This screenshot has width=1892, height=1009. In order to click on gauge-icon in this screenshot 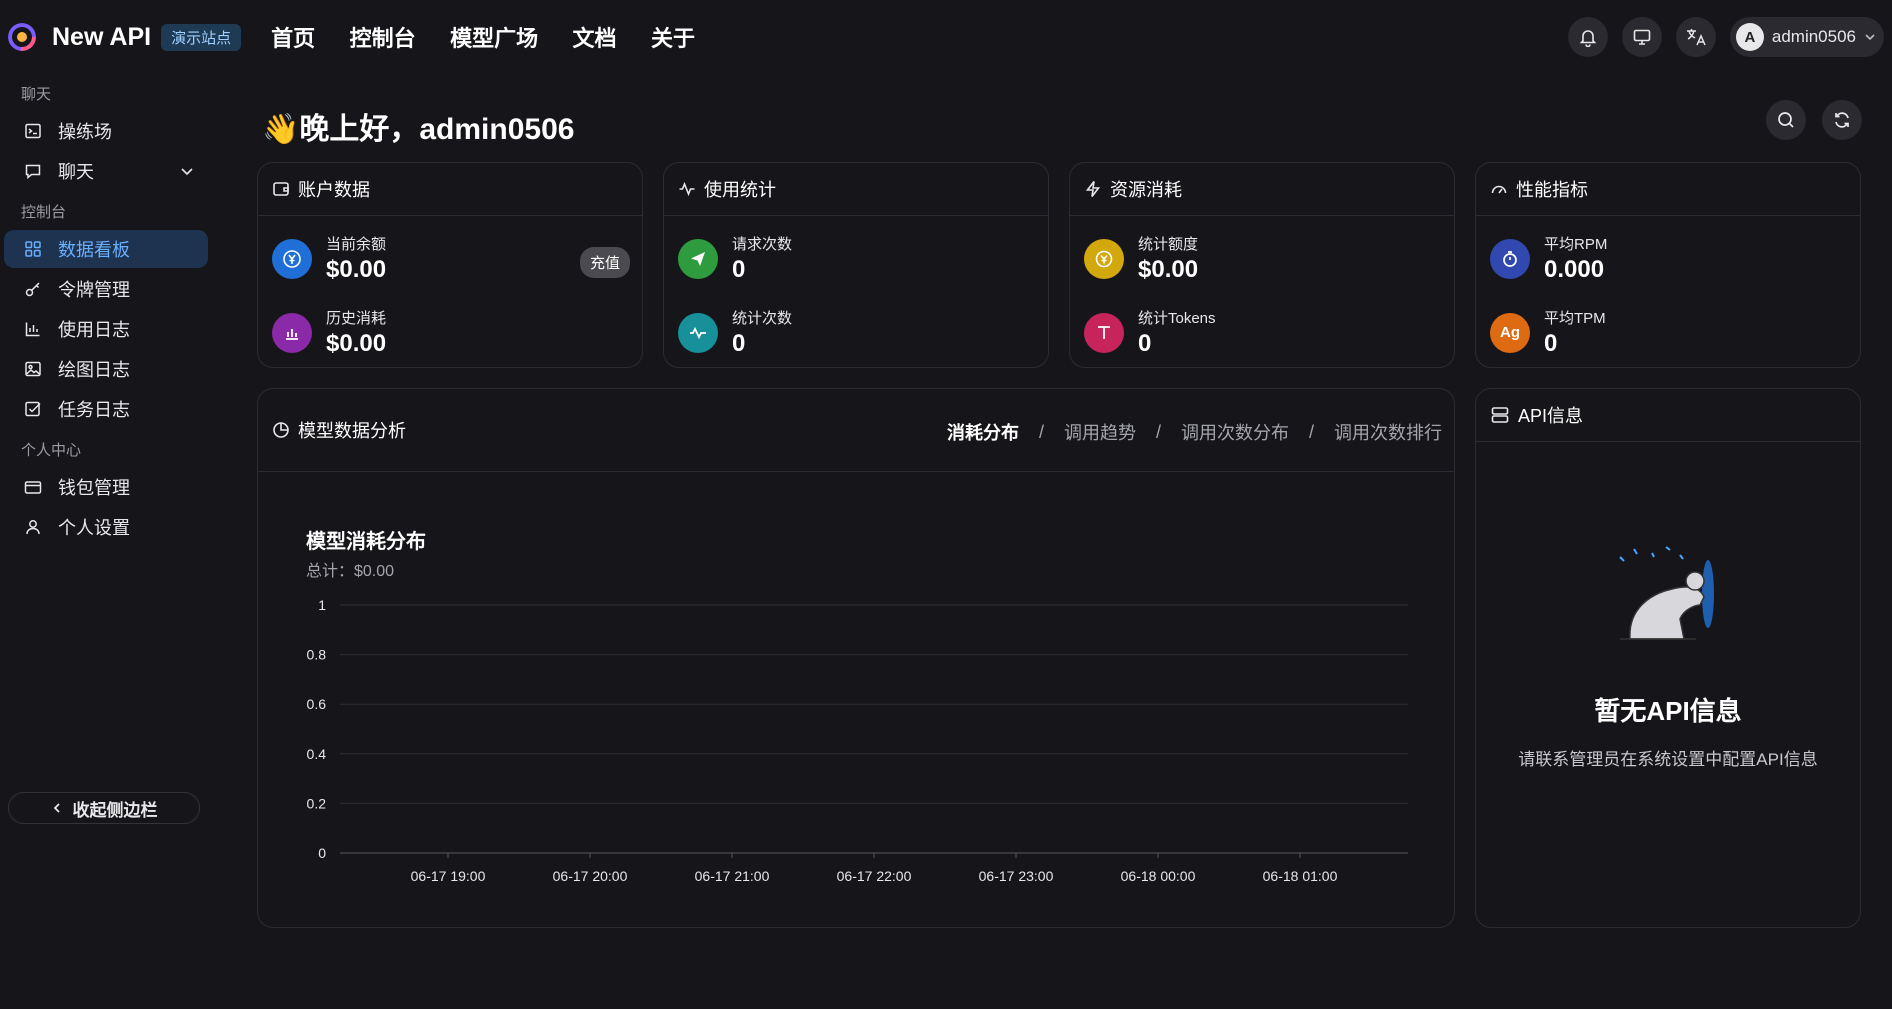, I will do `click(1499, 189)`.